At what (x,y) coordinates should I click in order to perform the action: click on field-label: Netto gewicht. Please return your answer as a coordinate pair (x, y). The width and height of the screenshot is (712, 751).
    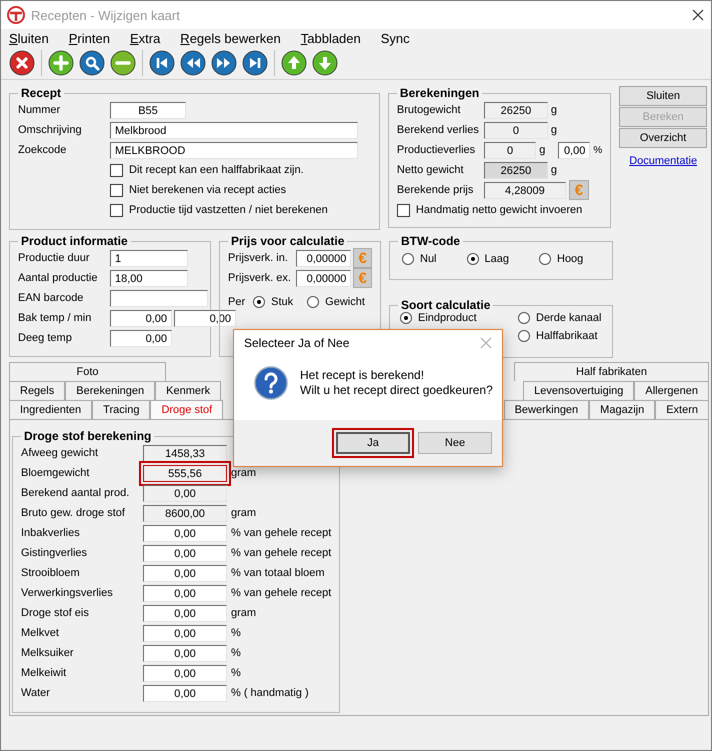
    Looking at the image, I should click on (430, 170).